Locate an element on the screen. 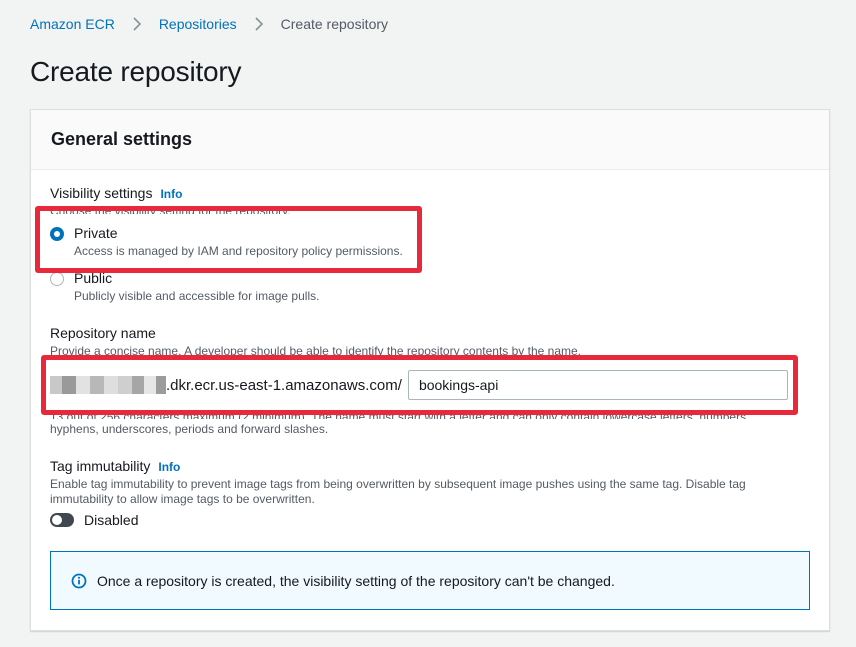 The image size is (856, 647). repository-name-label: Repository name is located at coordinates (103, 333).